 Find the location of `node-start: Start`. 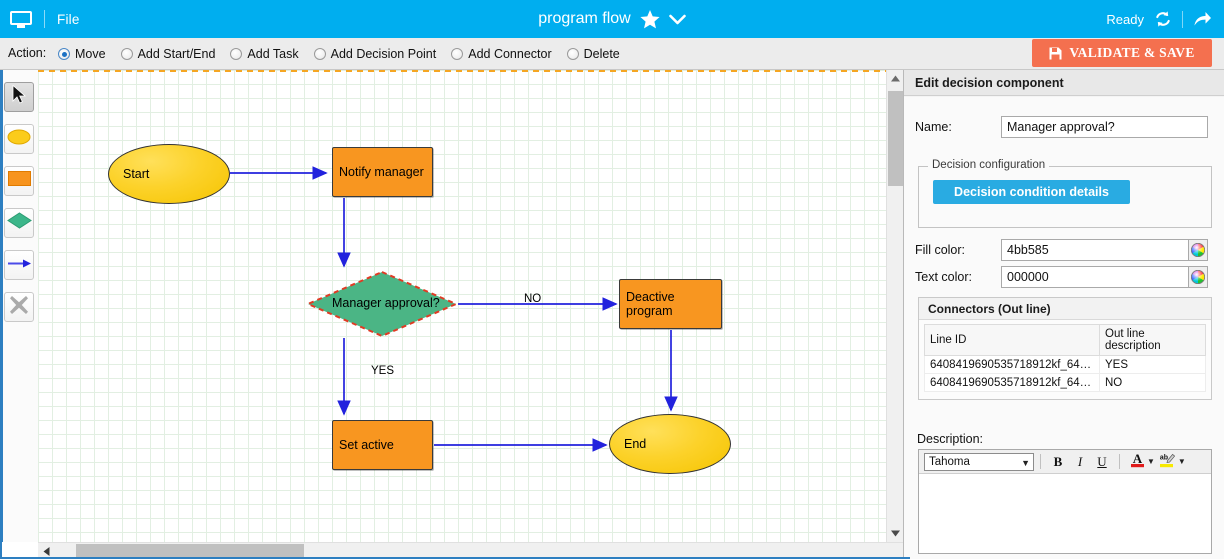

node-start: Start is located at coordinates (169, 174).